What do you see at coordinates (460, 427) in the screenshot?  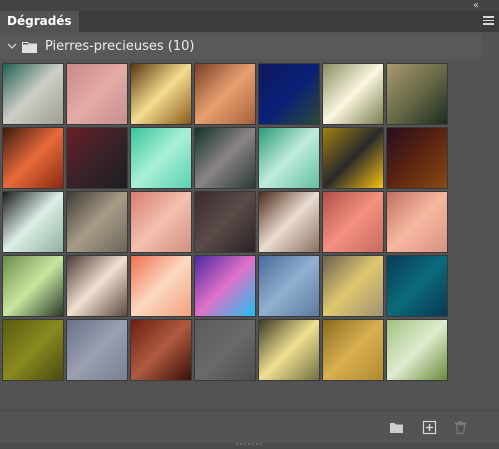 I see `trash-icon` at bounding box center [460, 427].